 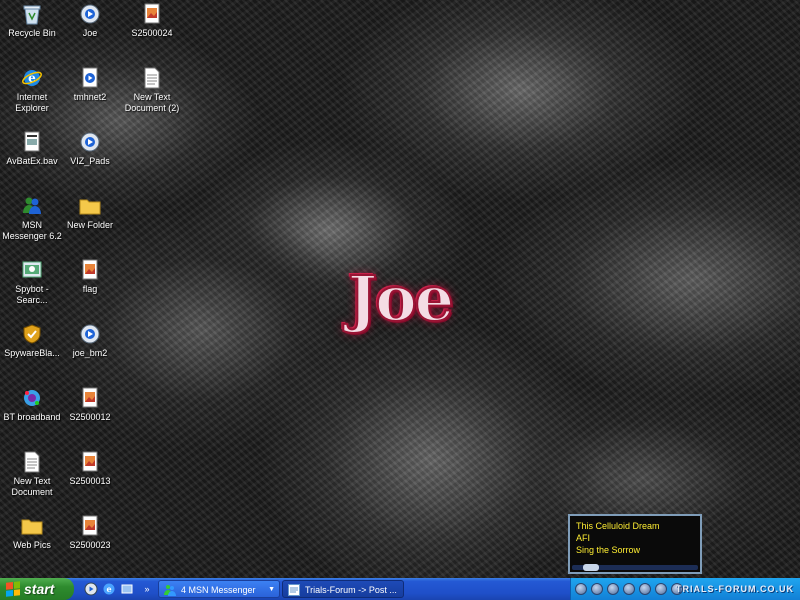 I want to click on start-label: start, so click(x=39, y=589).